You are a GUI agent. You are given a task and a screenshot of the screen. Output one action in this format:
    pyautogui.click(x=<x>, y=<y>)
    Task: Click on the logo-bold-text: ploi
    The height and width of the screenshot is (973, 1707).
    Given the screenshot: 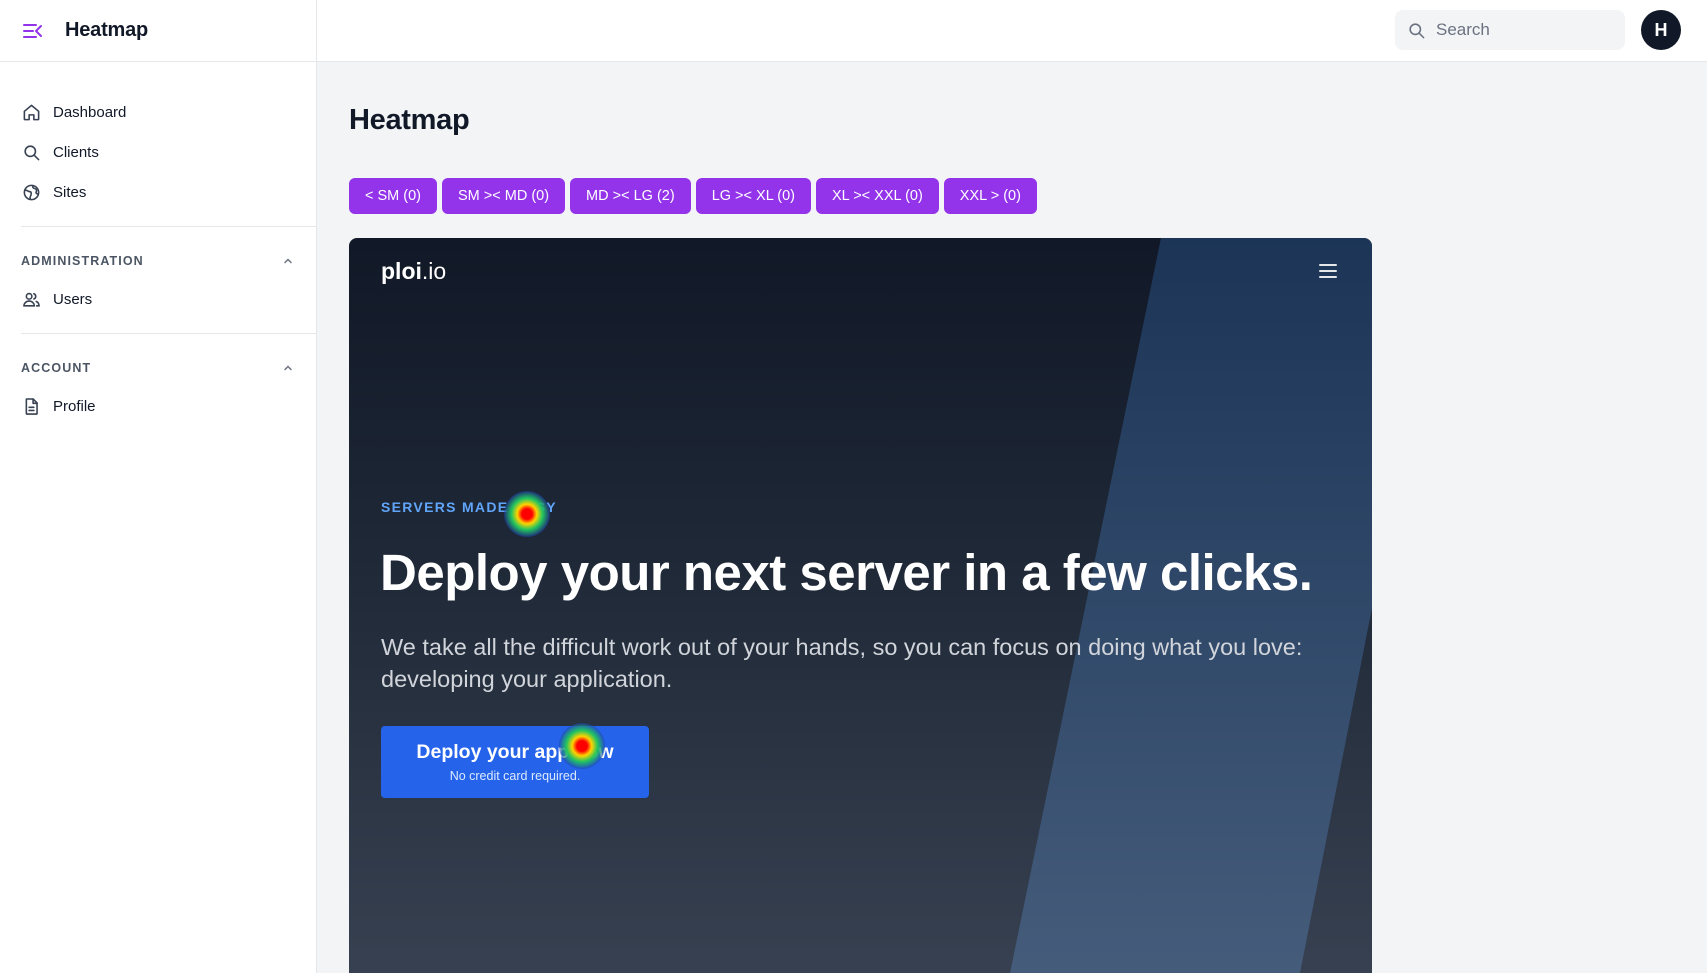 What is the action you would take?
    pyautogui.click(x=401, y=271)
    